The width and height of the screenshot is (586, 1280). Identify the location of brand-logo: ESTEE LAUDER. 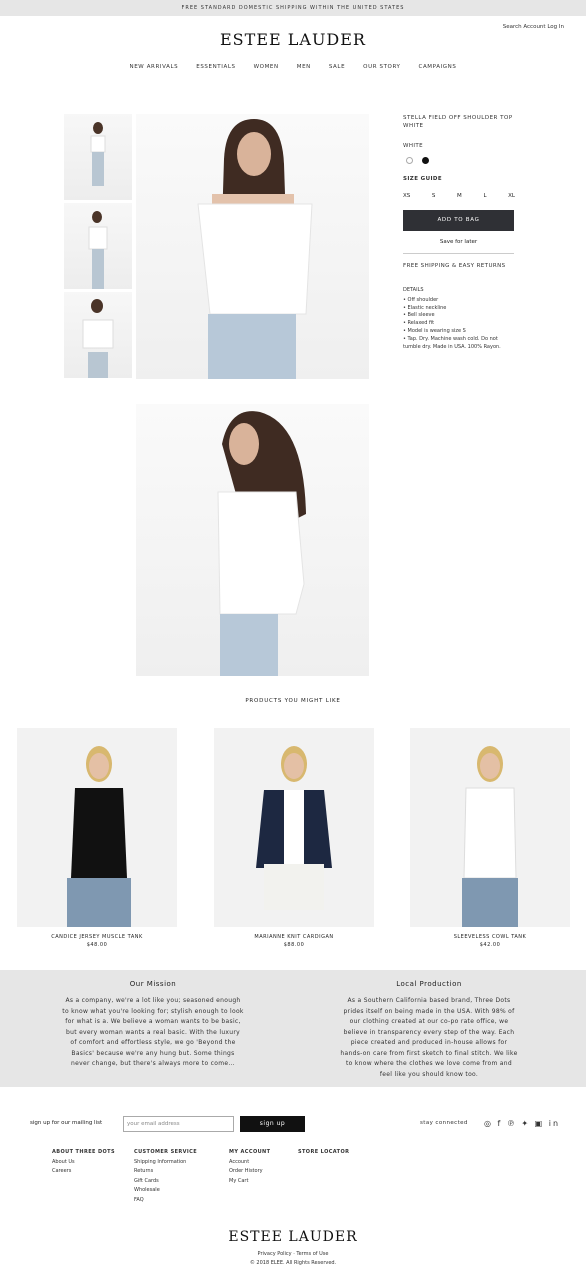
(293, 39).